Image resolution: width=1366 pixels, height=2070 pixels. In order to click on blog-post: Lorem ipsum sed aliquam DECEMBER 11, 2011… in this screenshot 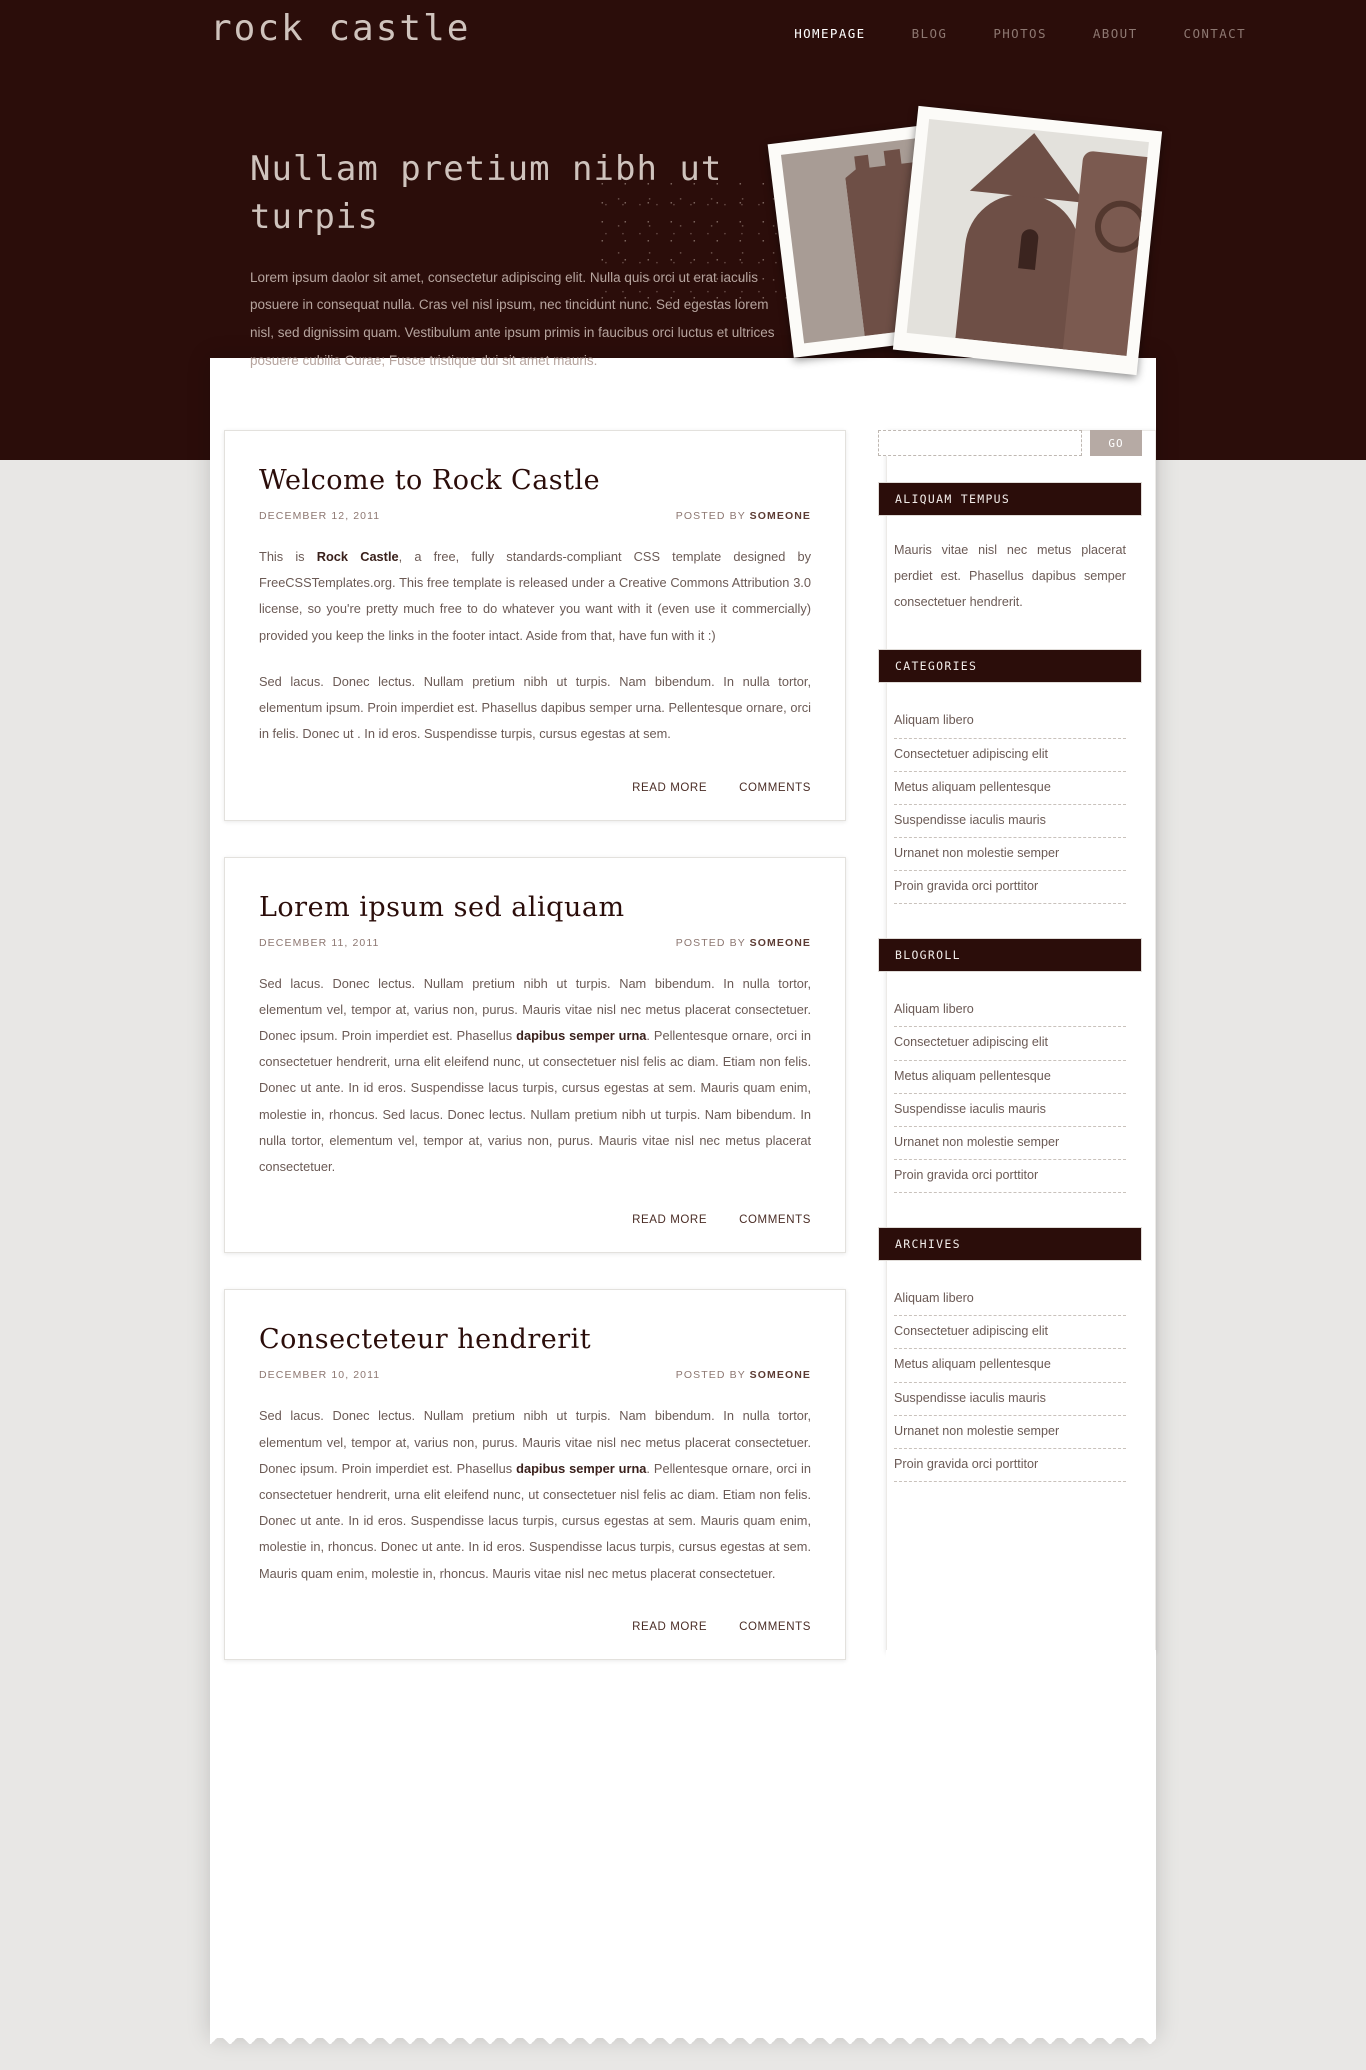, I will do `click(535, 1055)`.